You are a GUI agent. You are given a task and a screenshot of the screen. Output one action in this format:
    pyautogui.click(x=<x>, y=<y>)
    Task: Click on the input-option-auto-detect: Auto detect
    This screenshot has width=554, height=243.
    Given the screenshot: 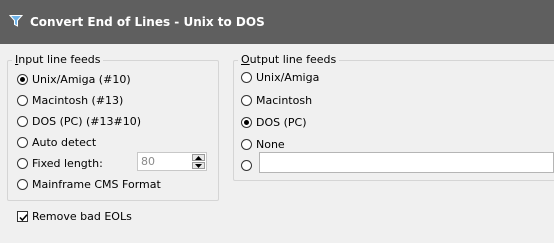 What is the action you would take?
    pyautogui.click(x=56, y=142)
    